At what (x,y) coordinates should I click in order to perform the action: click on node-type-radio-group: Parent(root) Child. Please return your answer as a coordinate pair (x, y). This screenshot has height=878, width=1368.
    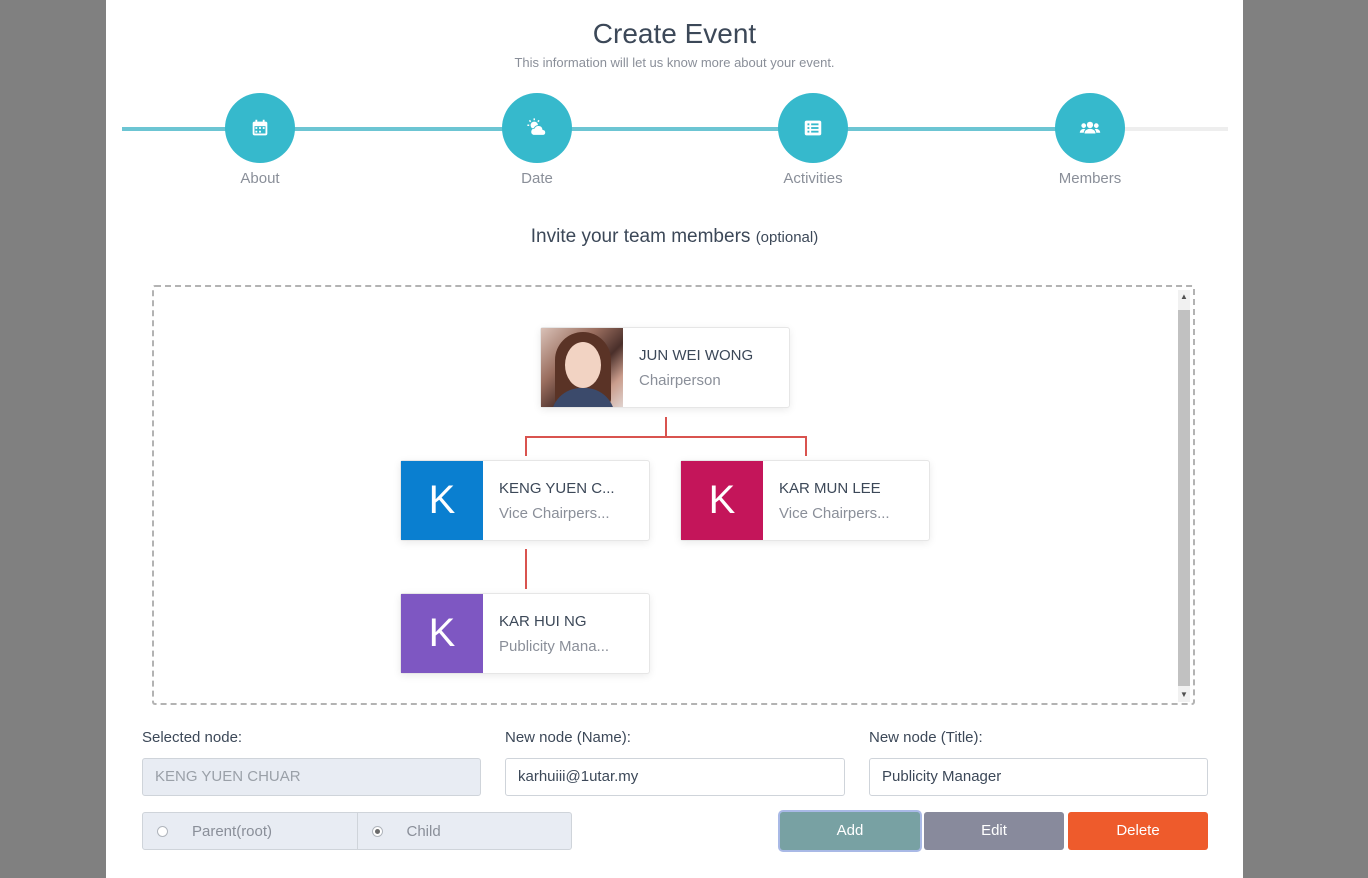
    Looking at the image, I should click on (357, 831).